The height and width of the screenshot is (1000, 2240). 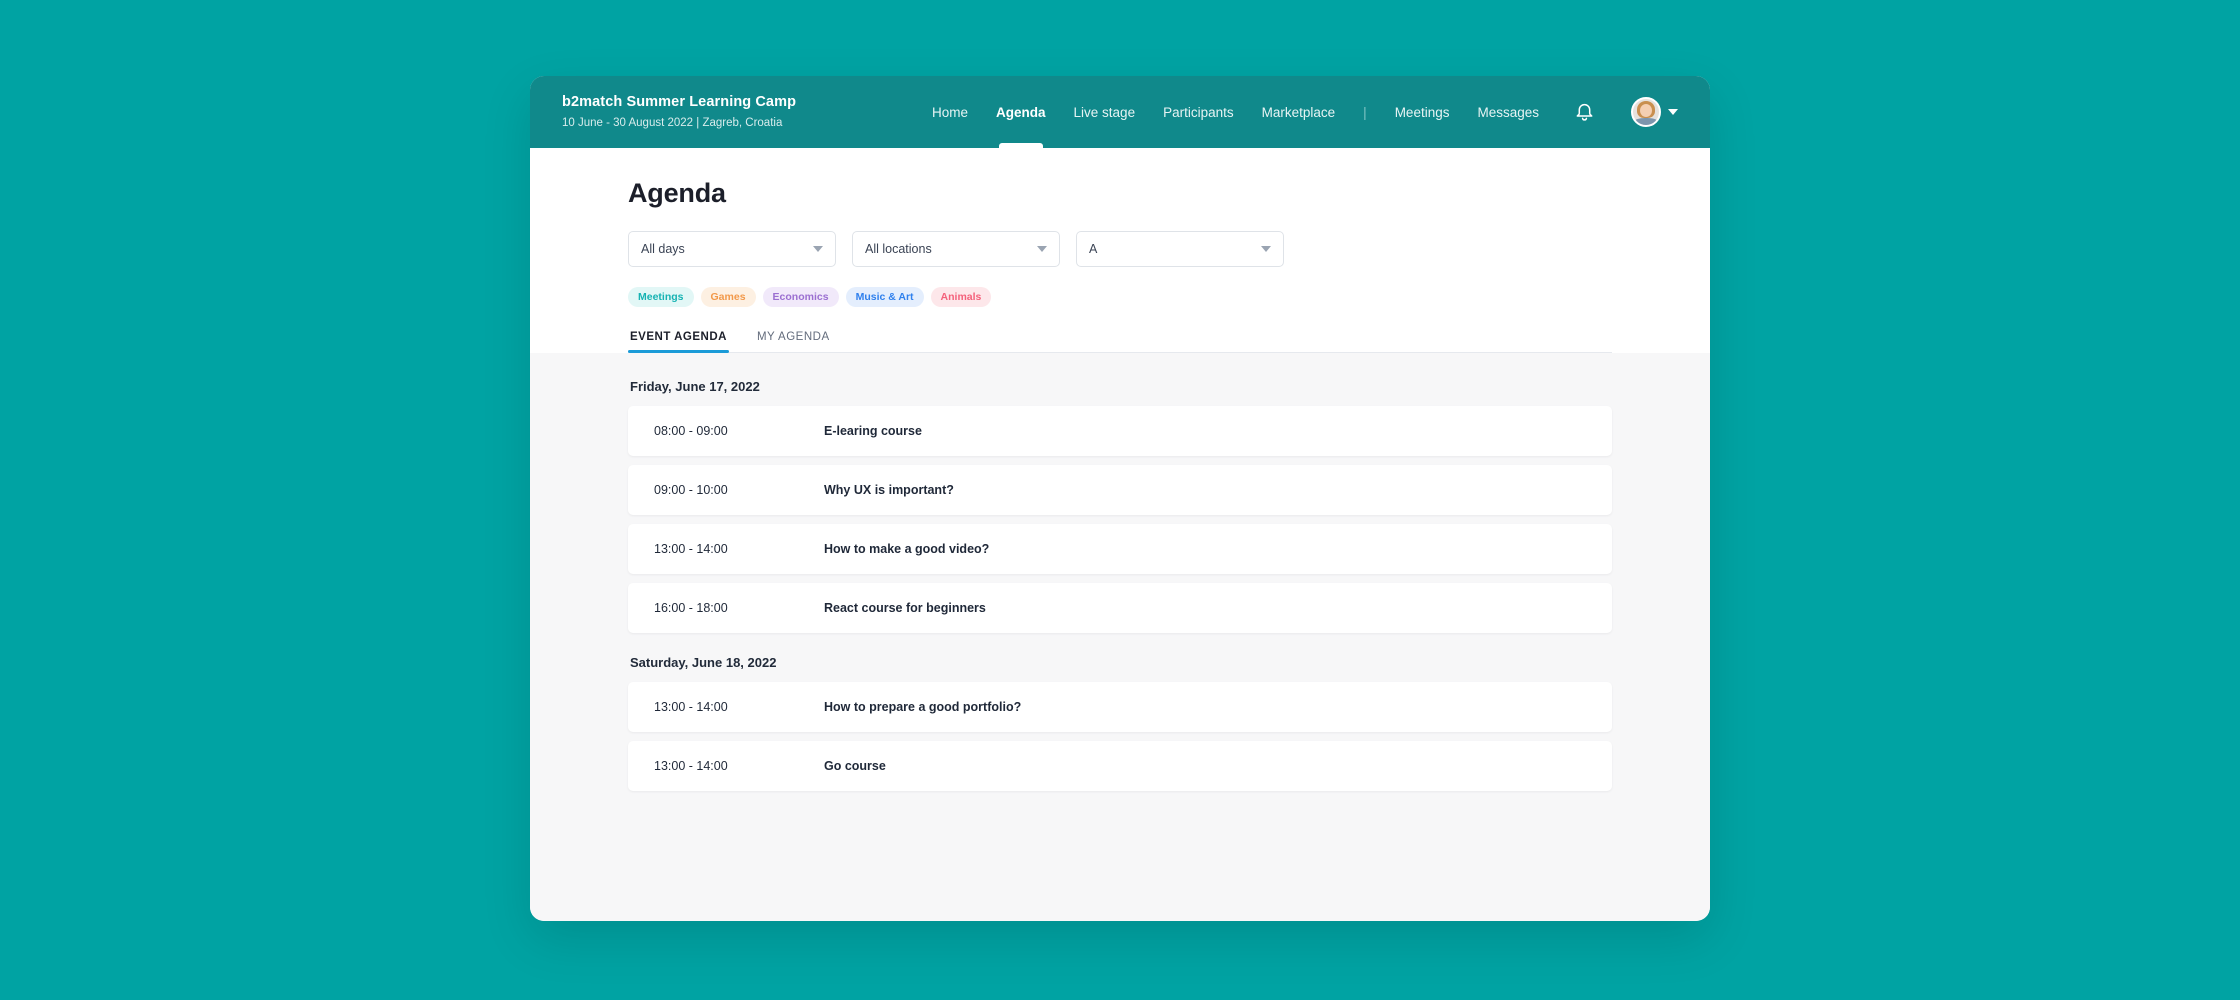 What do you see at coordinates (661, 297) in the screenshot?
I see `tag-meetings: Meetings` at bounding box center [661, 297].